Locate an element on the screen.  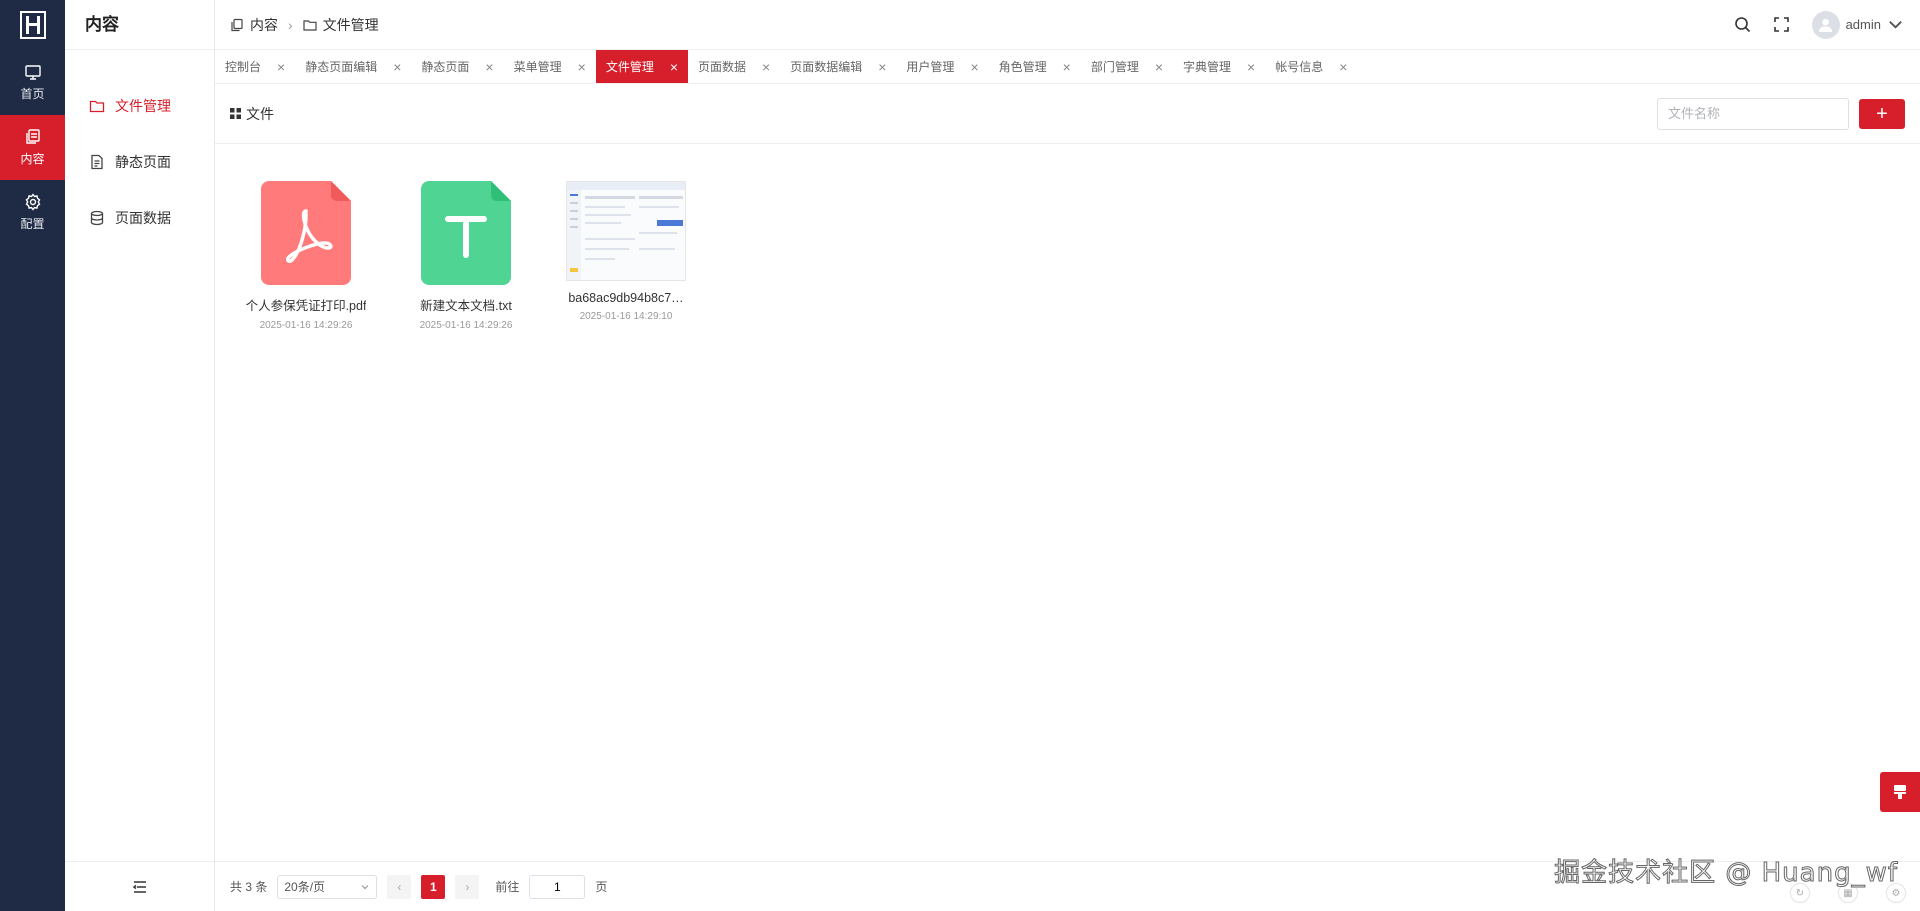
file-name-search-input is located at coordinates (1753, 113).